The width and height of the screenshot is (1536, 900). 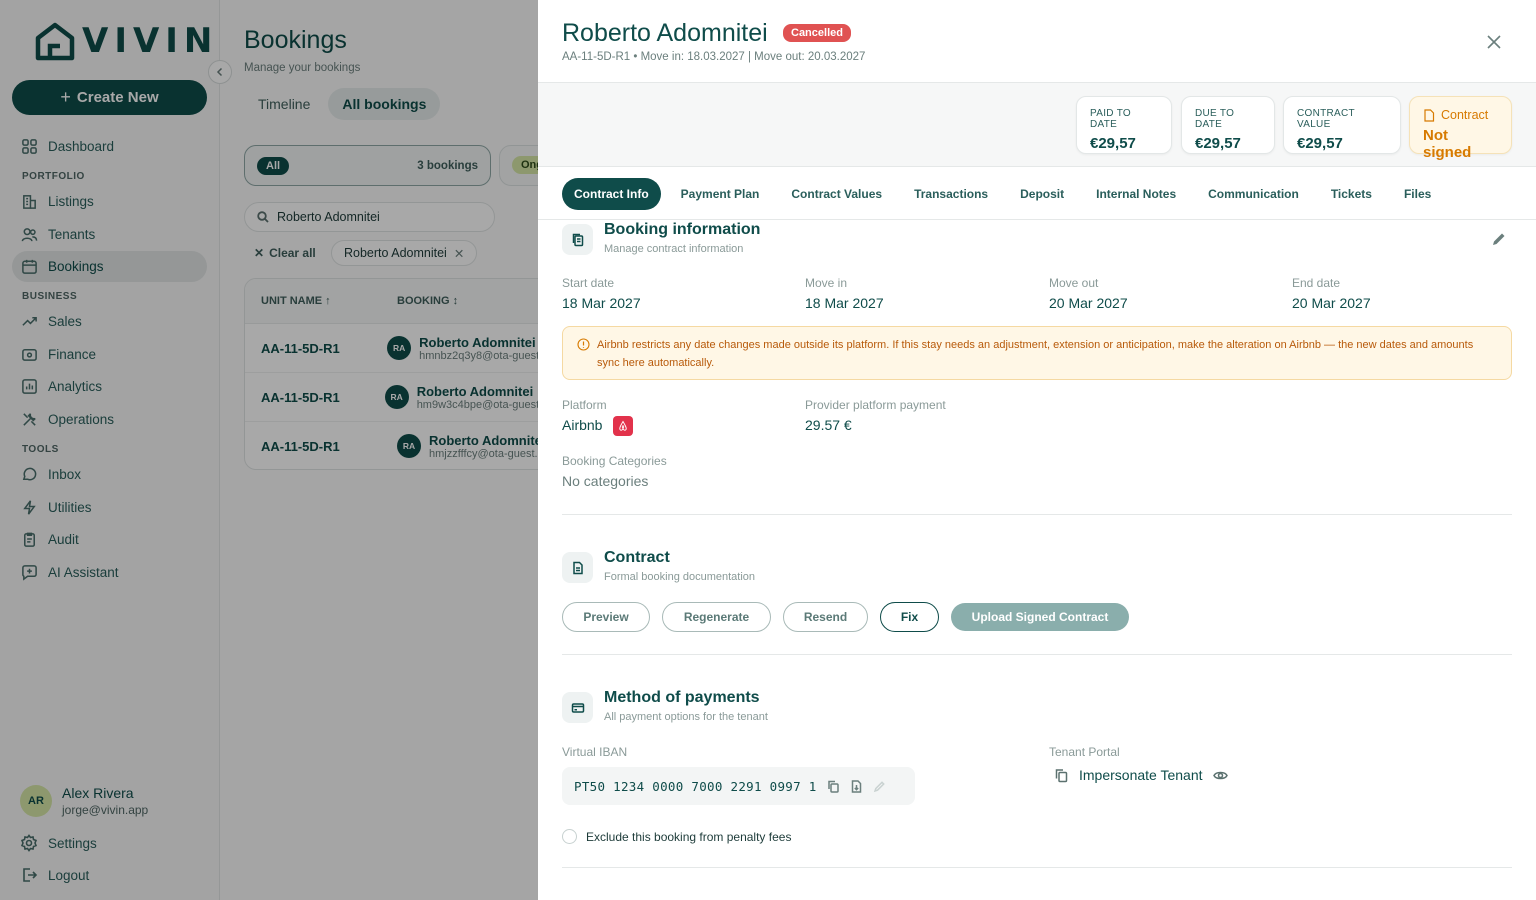 I want to click on start-date-label: Start date, so click(x=588, y=283).